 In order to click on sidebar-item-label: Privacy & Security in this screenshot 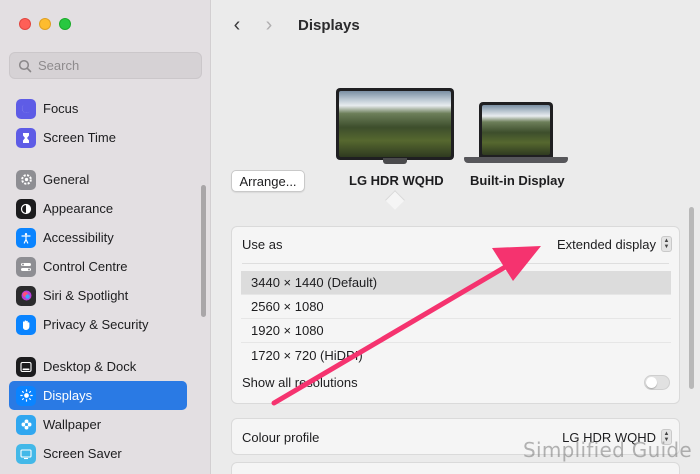, I will do `click(96, 324)`.